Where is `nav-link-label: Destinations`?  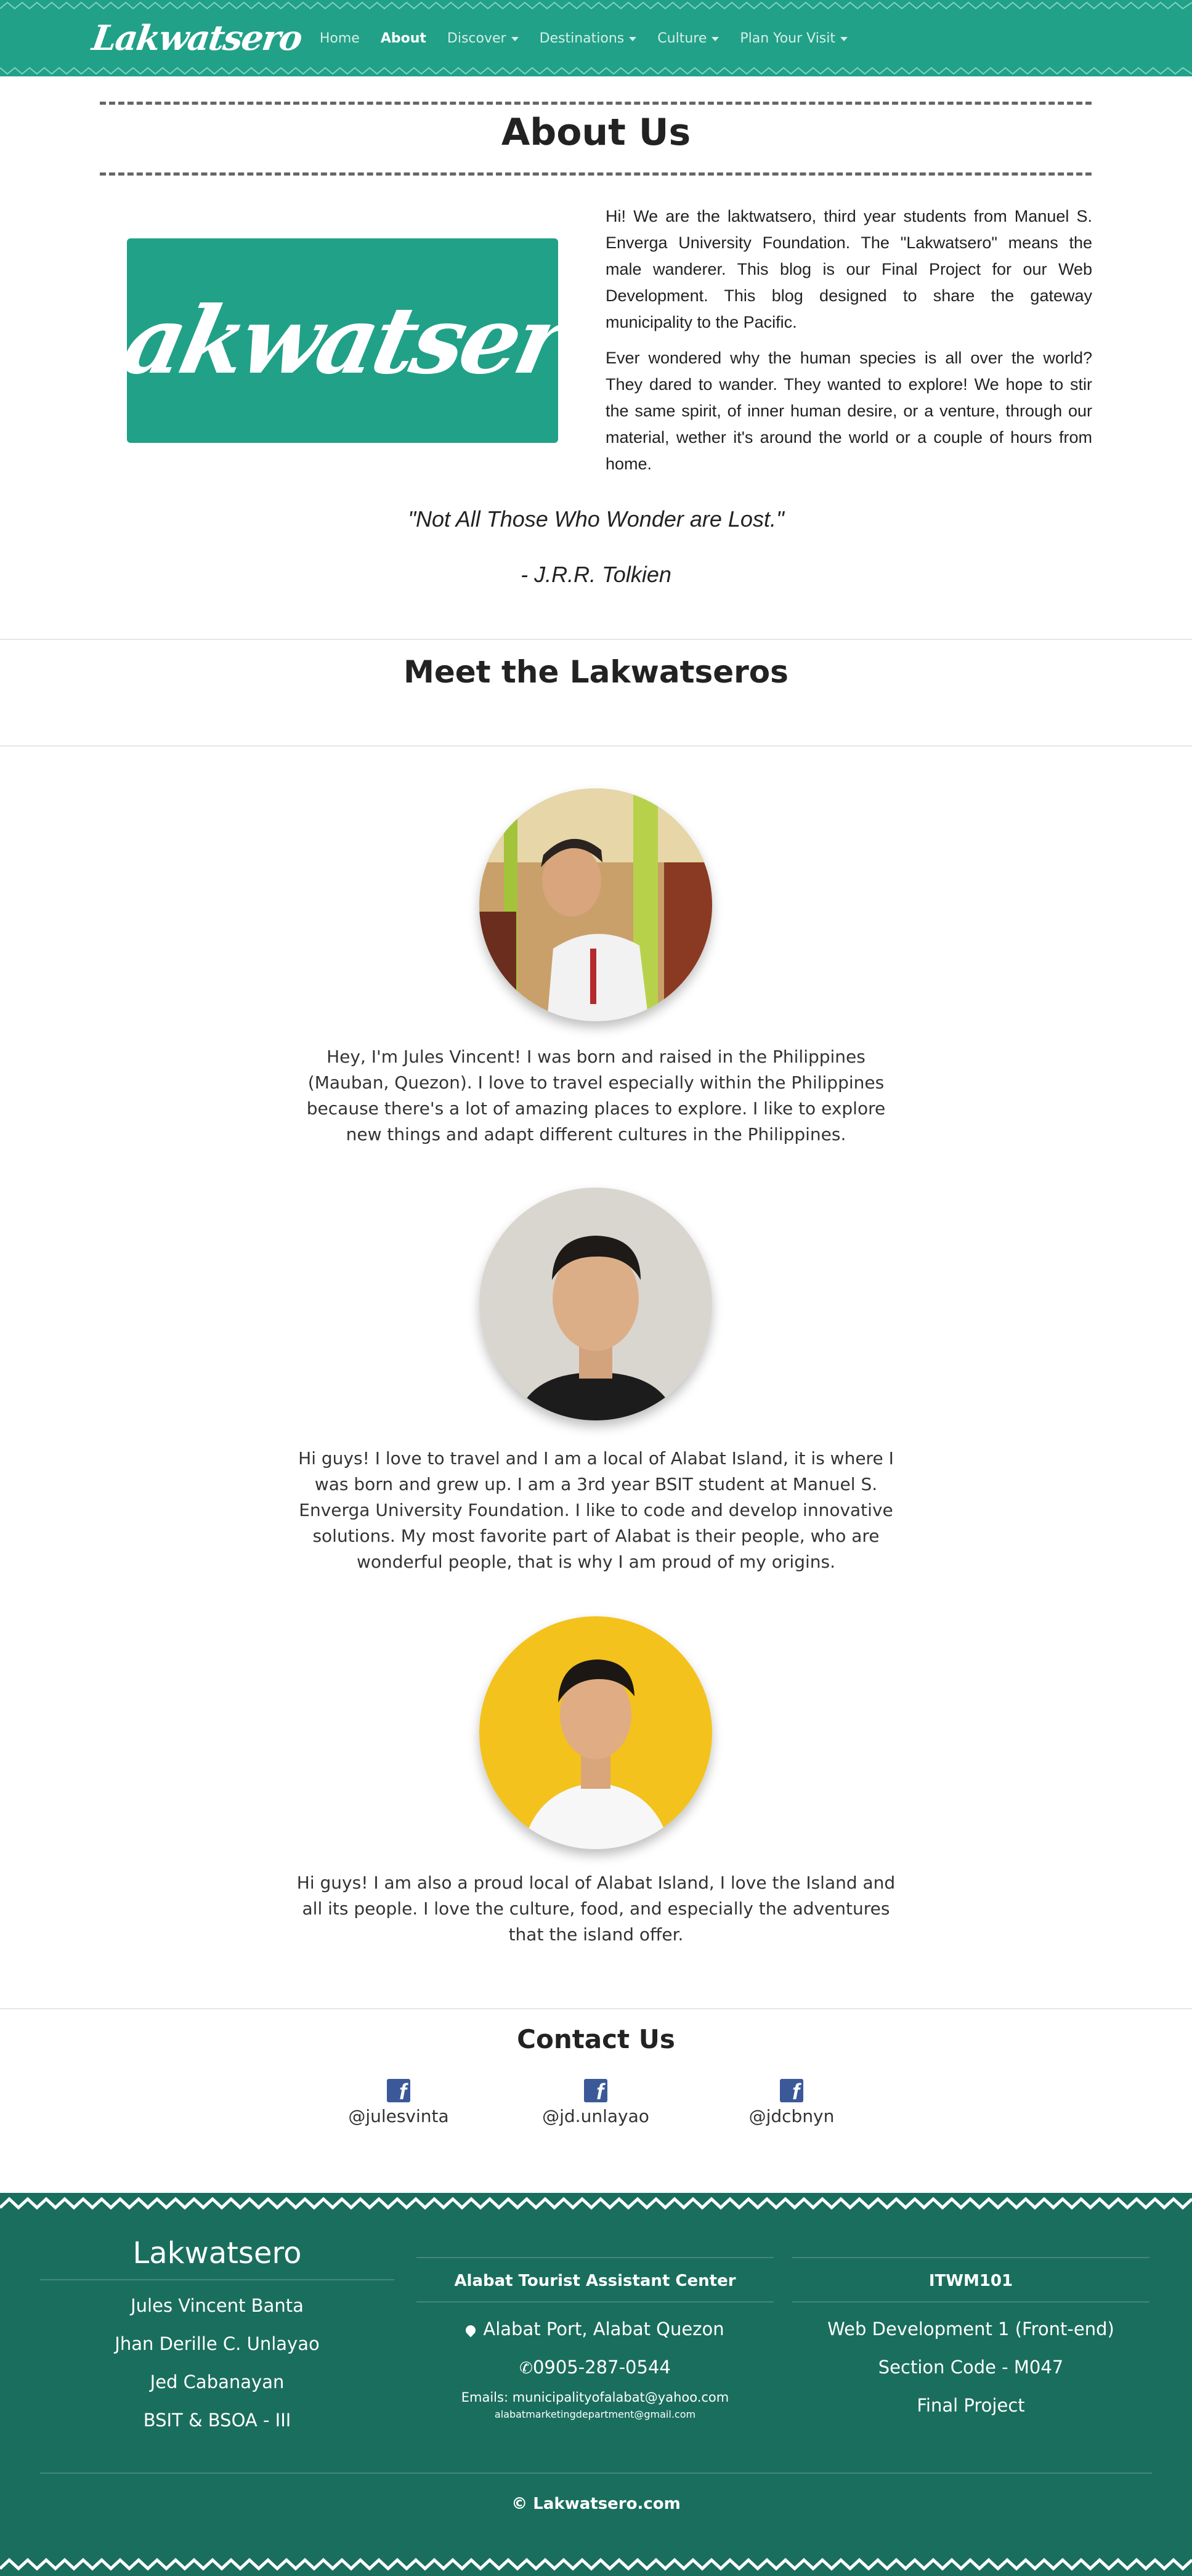
nav-link-label: Destinations is located at coordinates (582, 38).